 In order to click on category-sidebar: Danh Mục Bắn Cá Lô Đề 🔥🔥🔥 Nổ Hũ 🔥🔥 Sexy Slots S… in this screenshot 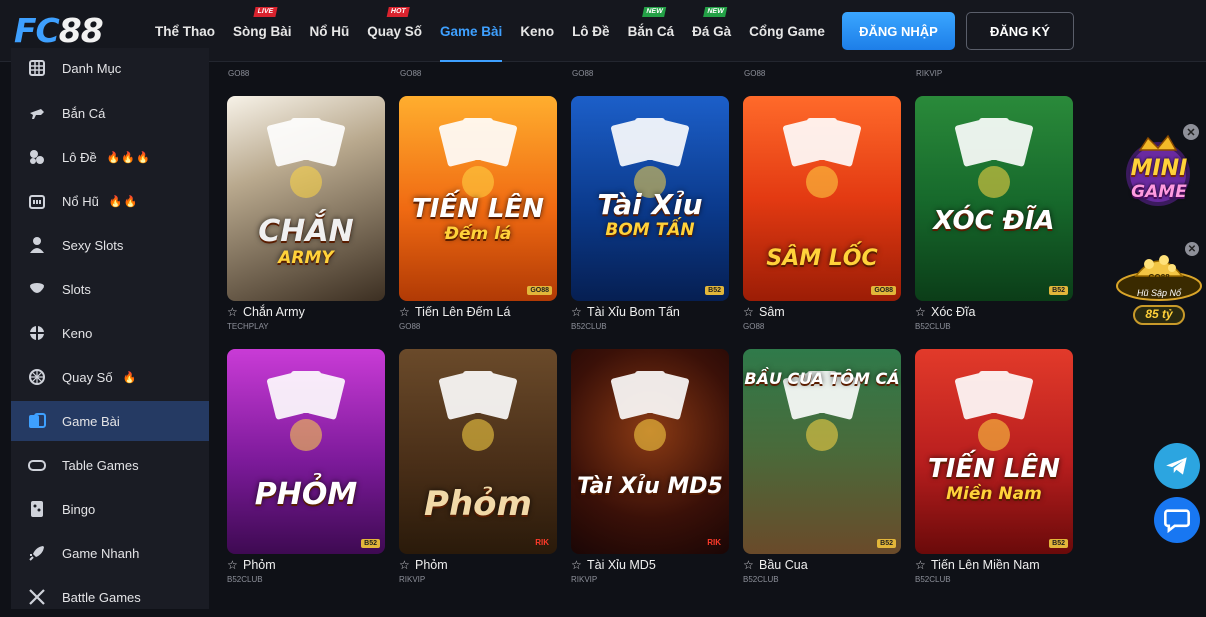, I will do `click(110, 328)`.